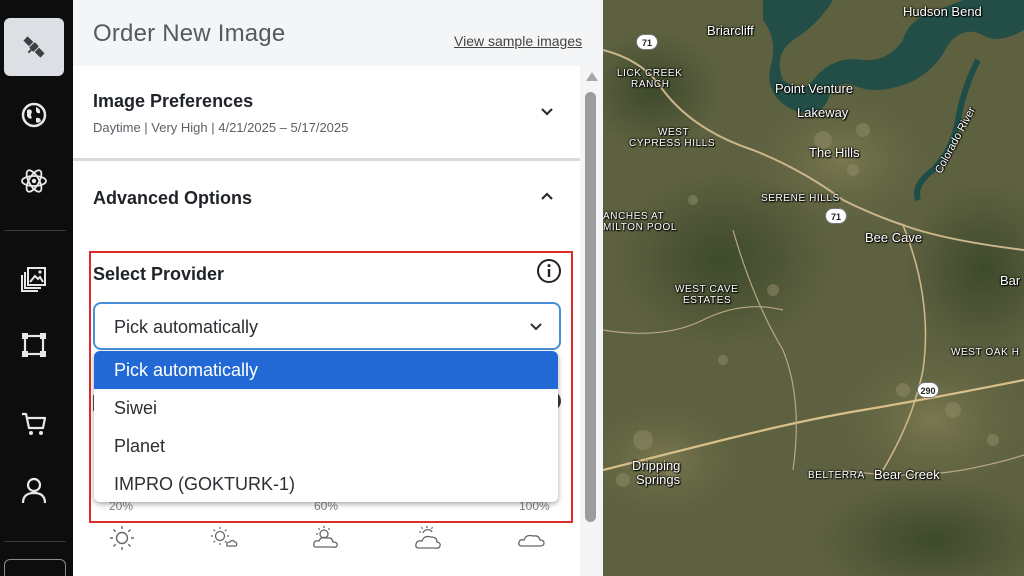 Image resolution: width=1024 pixels, height=576 pixels. I want to click on sun-icon, so click(122, 538).